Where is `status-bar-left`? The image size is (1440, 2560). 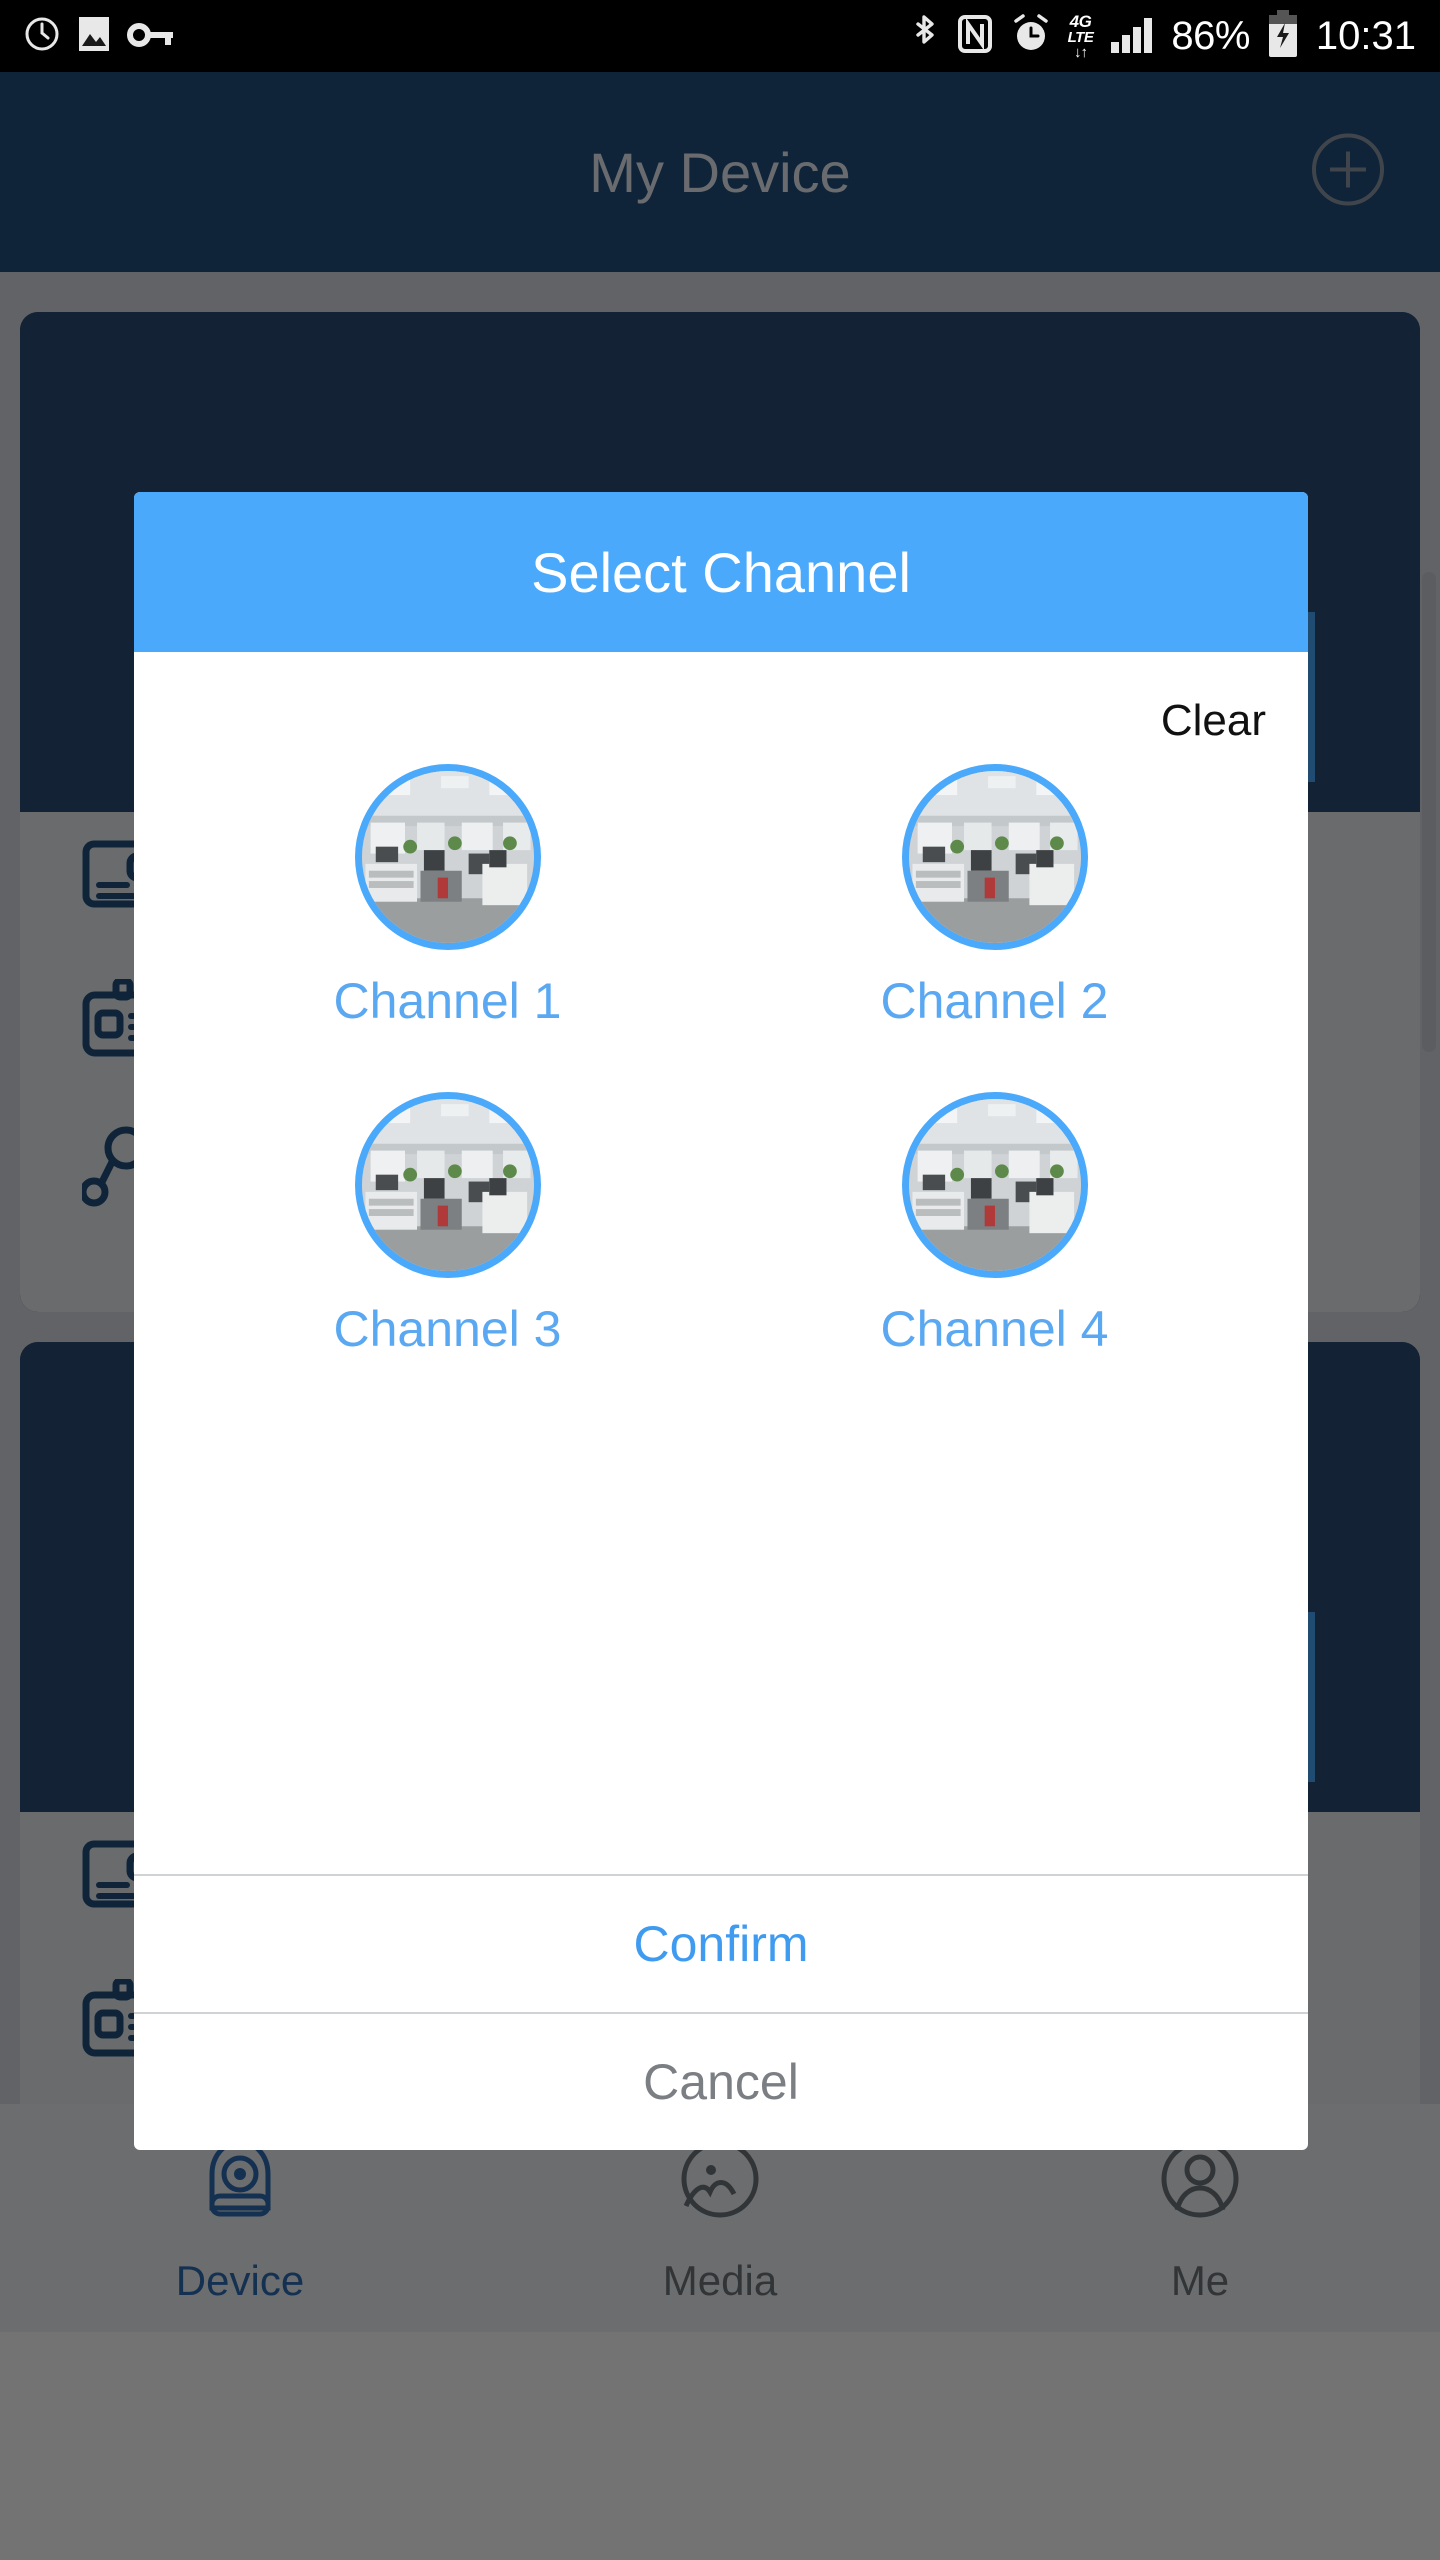
status-bar-left is located at coordinates (88, 36).